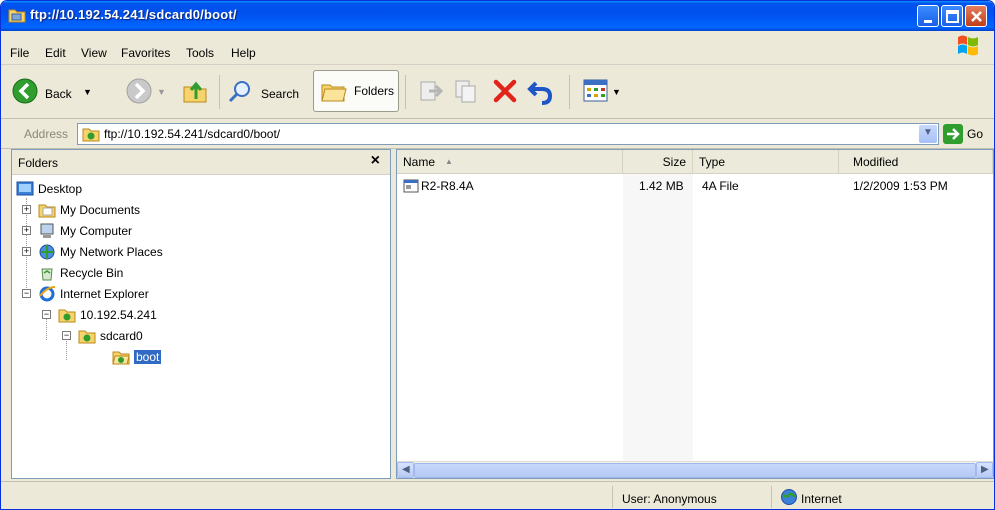 The width and height of the screenshot is (995, 510). Describe the element at coordinates (92, 273) in the screenshot. I see `tree-label: Recycle Bin` at that location.